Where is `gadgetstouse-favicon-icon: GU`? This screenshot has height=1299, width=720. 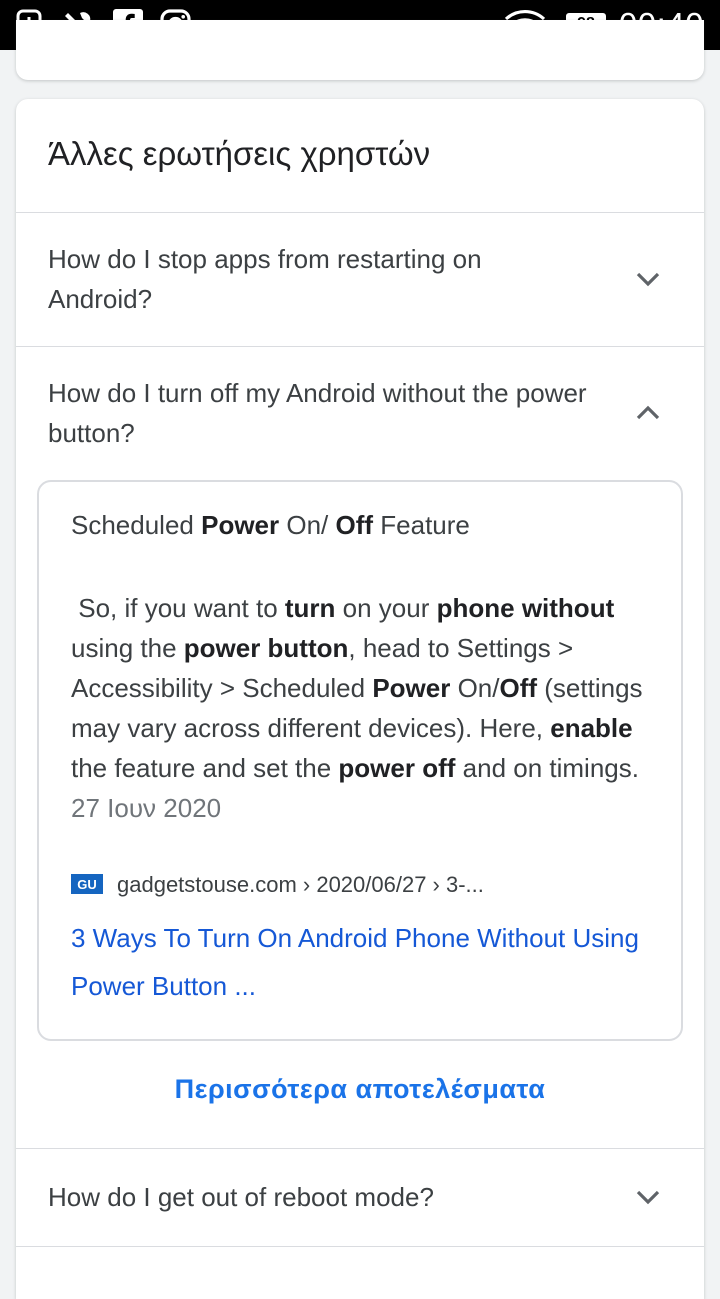 gadgetstouse-favicon-icon: GU is located at coordinates (87, 884).